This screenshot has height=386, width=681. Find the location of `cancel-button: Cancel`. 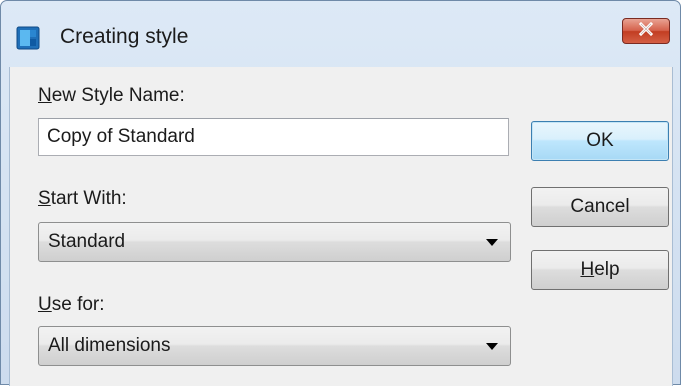

cancel-button: Cancel is located at coordinates (600, 207).